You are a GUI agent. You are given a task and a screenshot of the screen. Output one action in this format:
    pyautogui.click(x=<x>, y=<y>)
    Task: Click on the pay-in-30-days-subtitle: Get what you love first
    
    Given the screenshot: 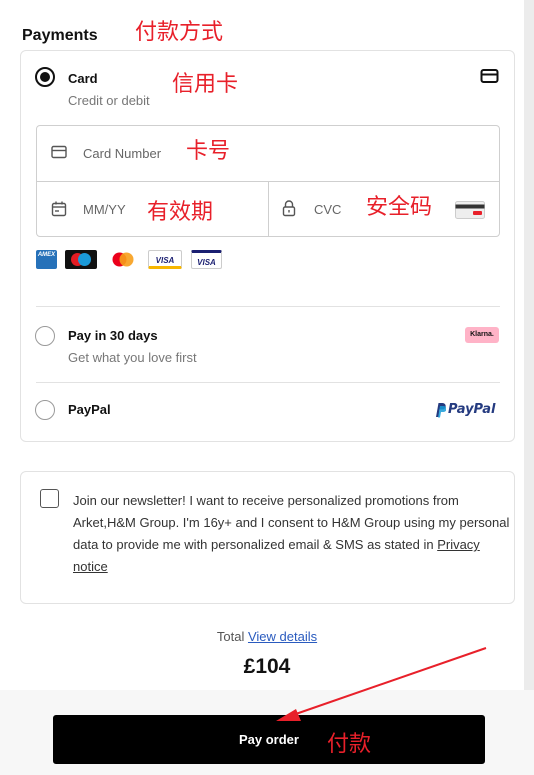 What is the action you would take?
    pyautogui.click(x=132, y=357)
    